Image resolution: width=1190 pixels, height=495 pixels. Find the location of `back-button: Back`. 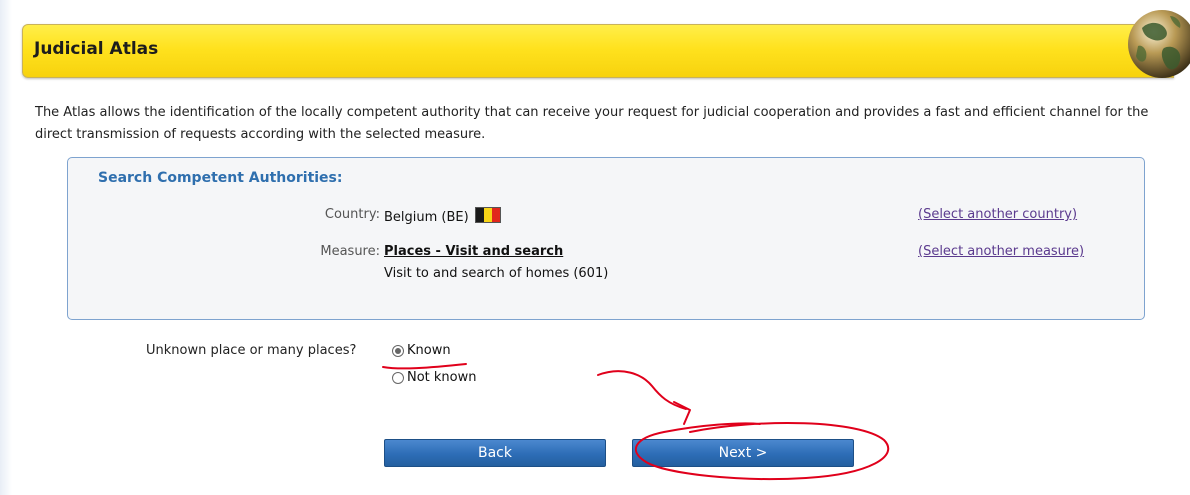

back-button: Back is located at coordinates (495, 453).